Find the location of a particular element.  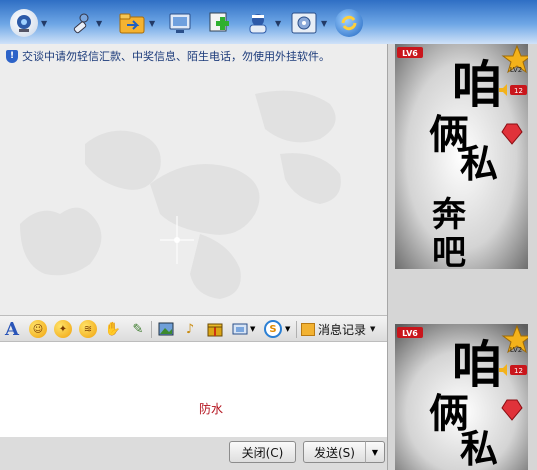

screenshot-icon is located at coordinates (240, 329).